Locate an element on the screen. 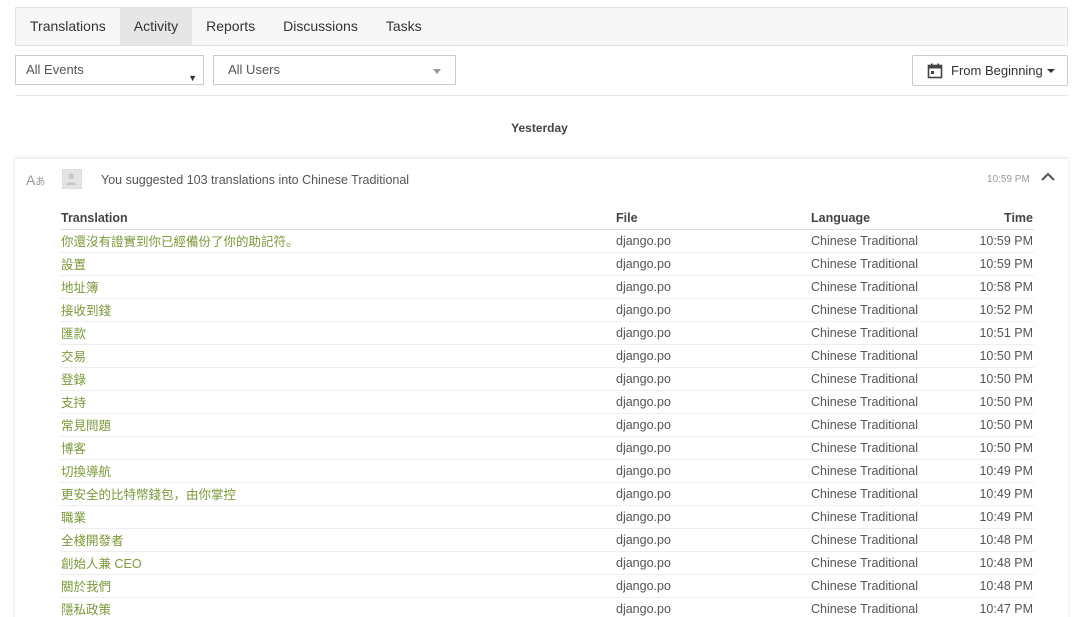 This screenshot has height=617, width=1079. translation-link: 職業 is located at coordinates (337, 517).